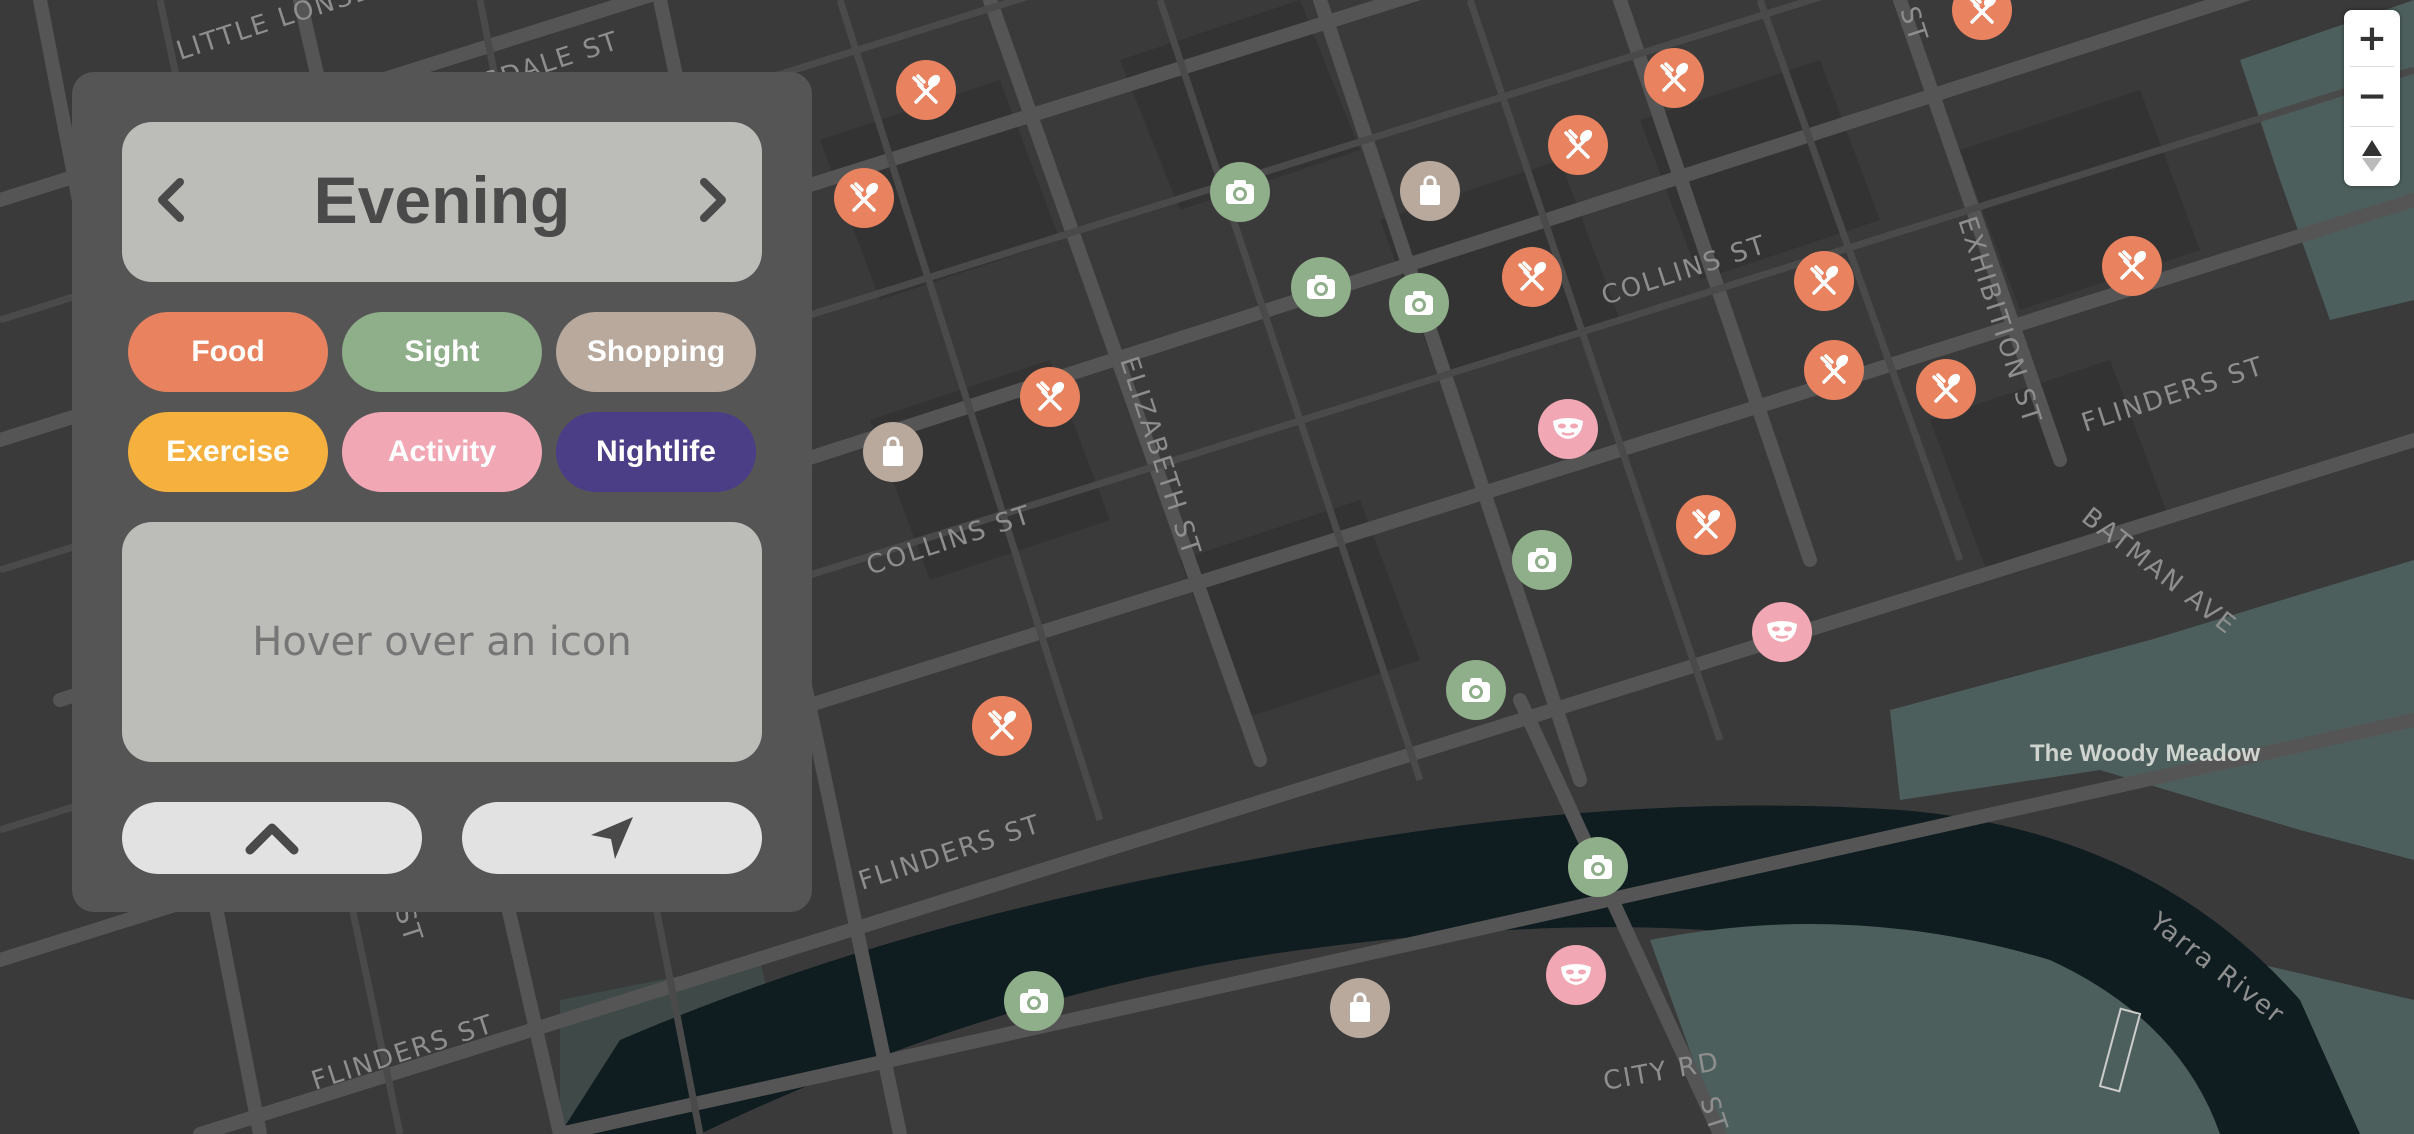 The height and width of the screenshot is (1134, 2414). I want to click on zoom-in-button: +, so click(2372, 38).